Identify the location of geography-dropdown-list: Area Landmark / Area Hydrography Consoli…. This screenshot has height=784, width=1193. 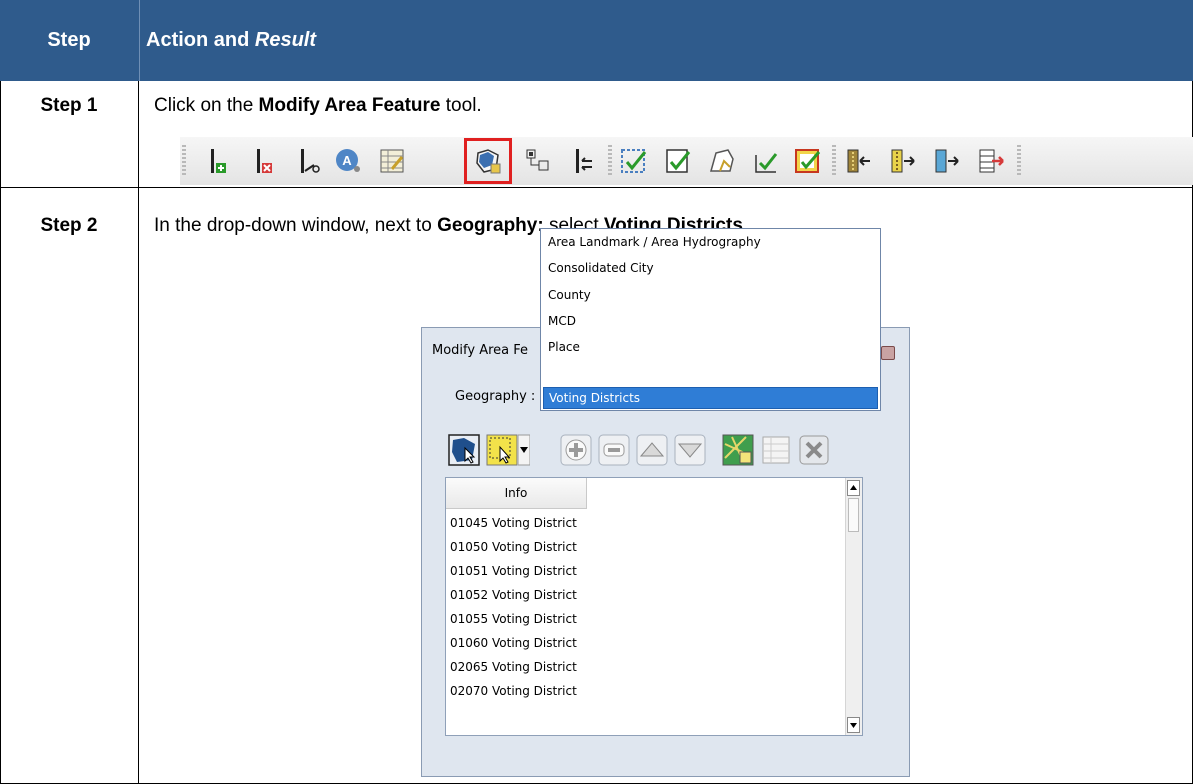
(710, 319).